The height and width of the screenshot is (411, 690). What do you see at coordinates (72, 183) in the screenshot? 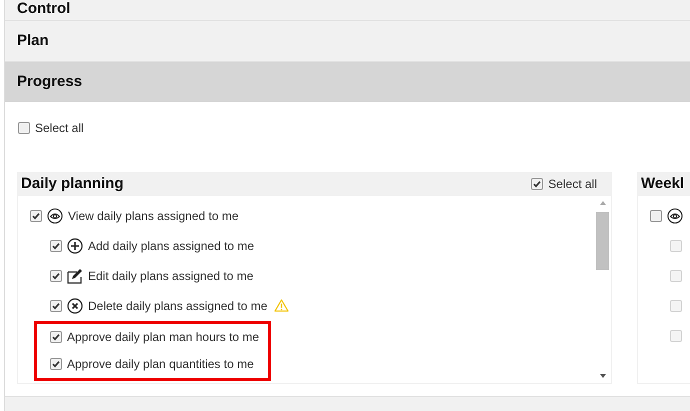
I see `panel-title: Daily planning` at bounding box center [72, 183].